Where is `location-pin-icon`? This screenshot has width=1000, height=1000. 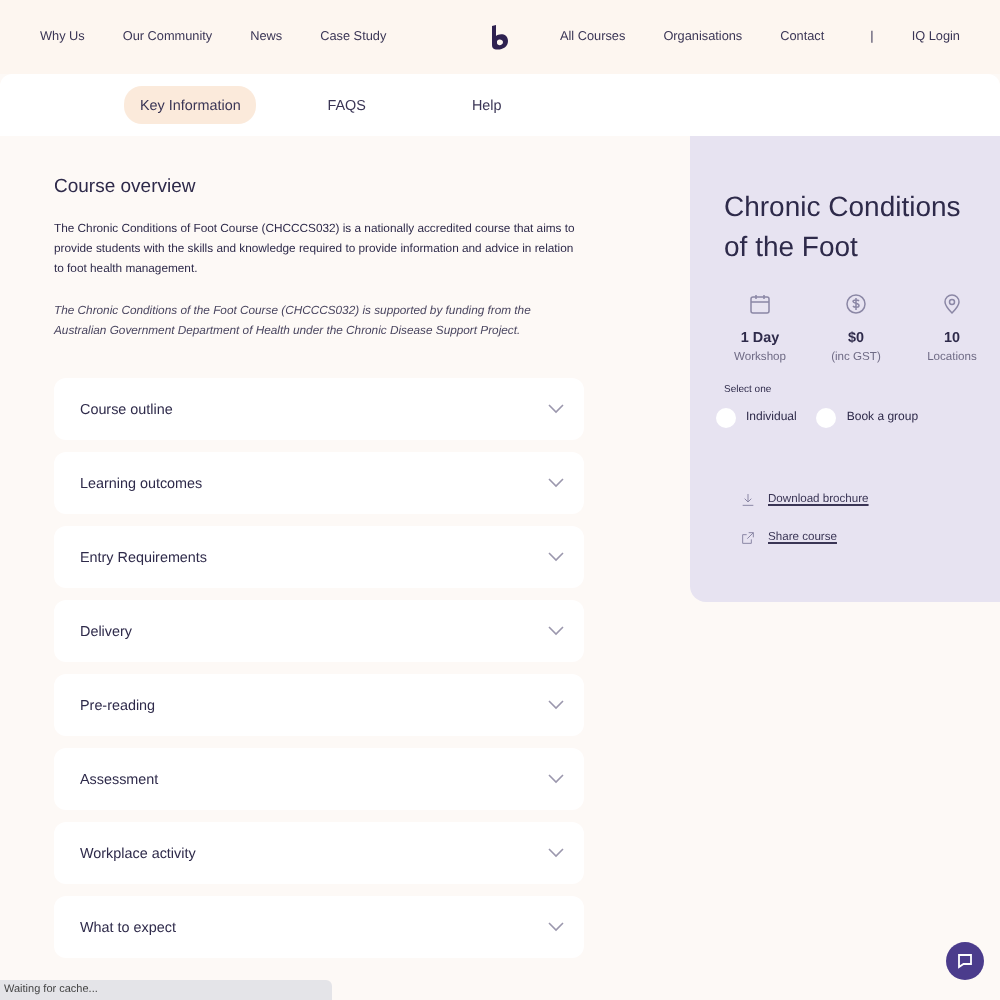 location-pin-icon is located at coordinates (952, 304).